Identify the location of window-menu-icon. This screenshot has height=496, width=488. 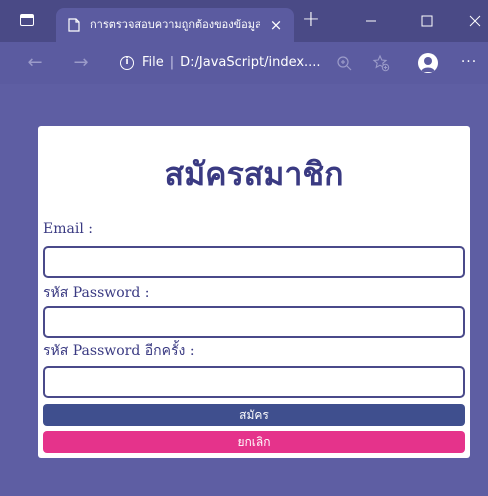
(27, 20).